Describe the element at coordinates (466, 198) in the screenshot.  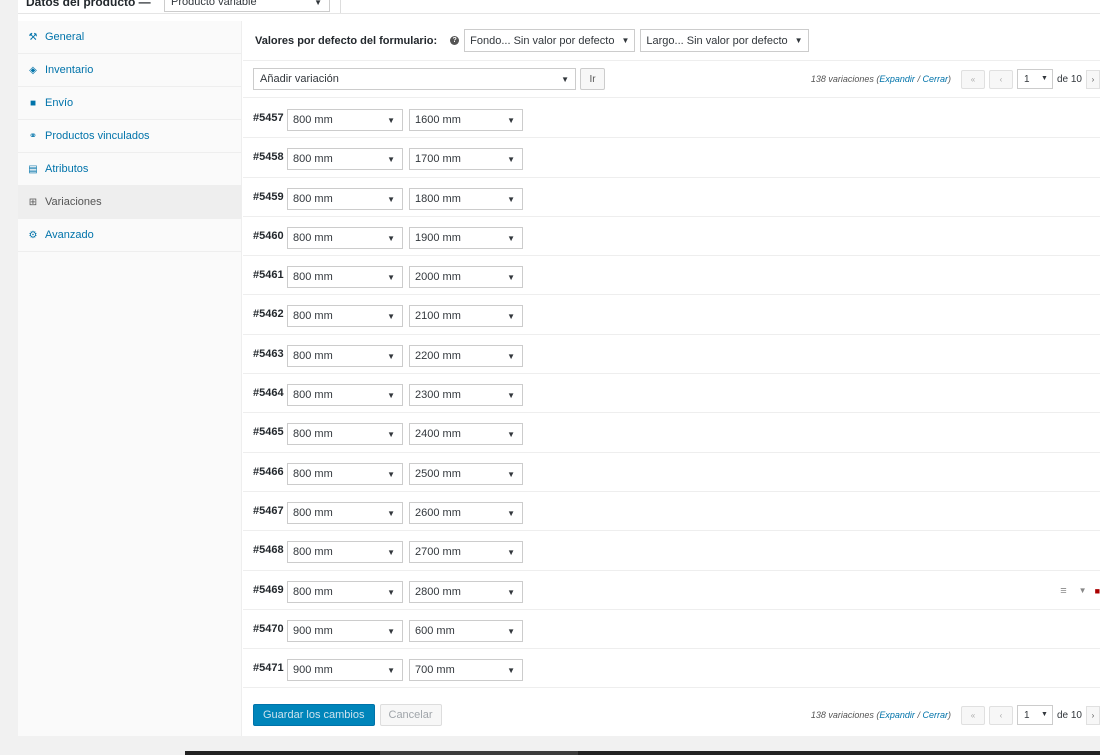
I see `largo-select: 1800 mm ▼` at that location.